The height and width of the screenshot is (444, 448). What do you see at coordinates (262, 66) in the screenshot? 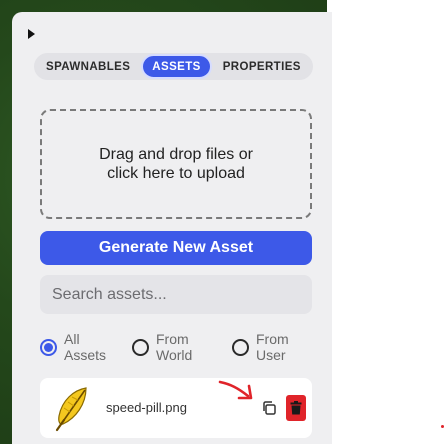
I see `tab-properties: PROPERTIES` at bounding box center [262, 66].